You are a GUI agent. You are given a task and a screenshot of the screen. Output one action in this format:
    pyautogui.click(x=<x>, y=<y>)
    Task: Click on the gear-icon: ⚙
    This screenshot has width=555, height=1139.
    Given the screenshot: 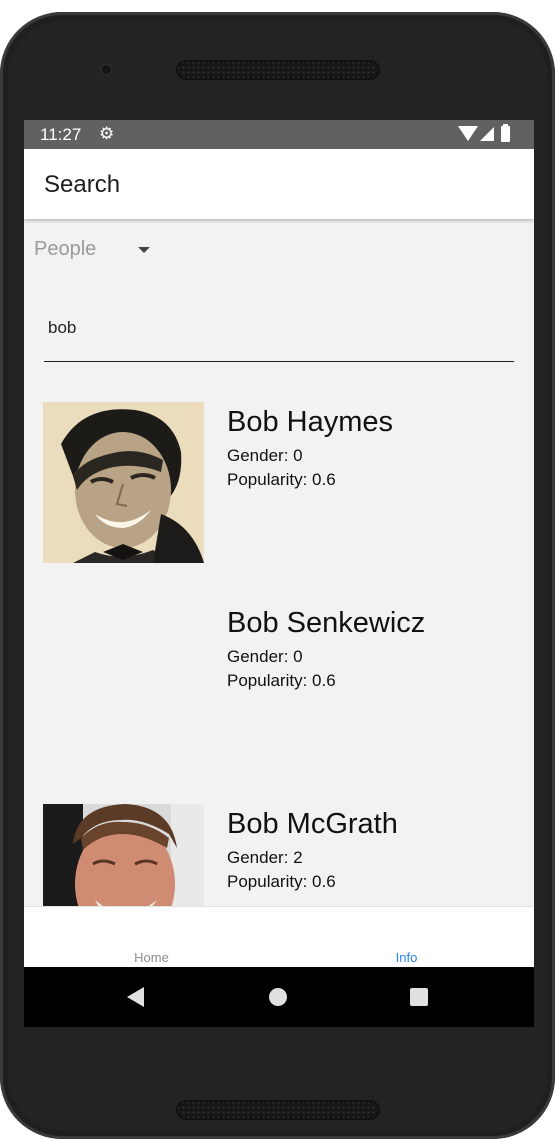 What is the action you would take?
    pyautogui.click(x=107, y=133)
    